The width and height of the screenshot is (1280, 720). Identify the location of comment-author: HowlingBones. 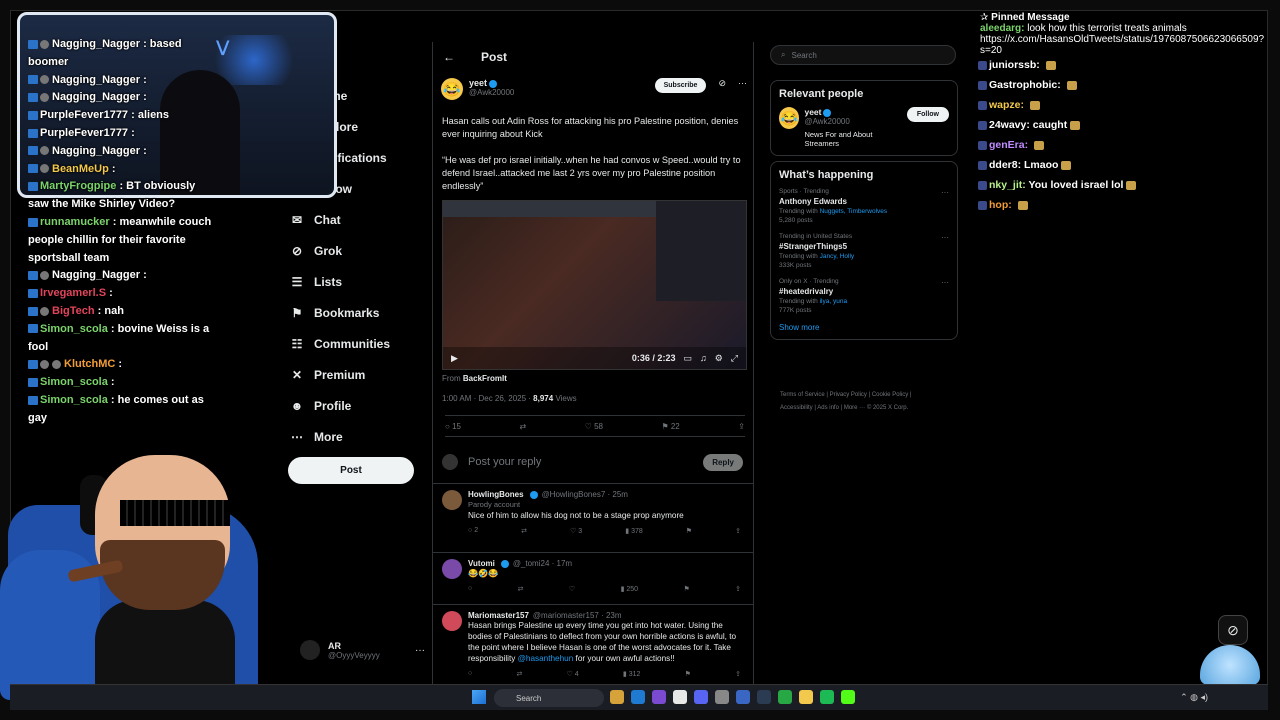
(496, 494).